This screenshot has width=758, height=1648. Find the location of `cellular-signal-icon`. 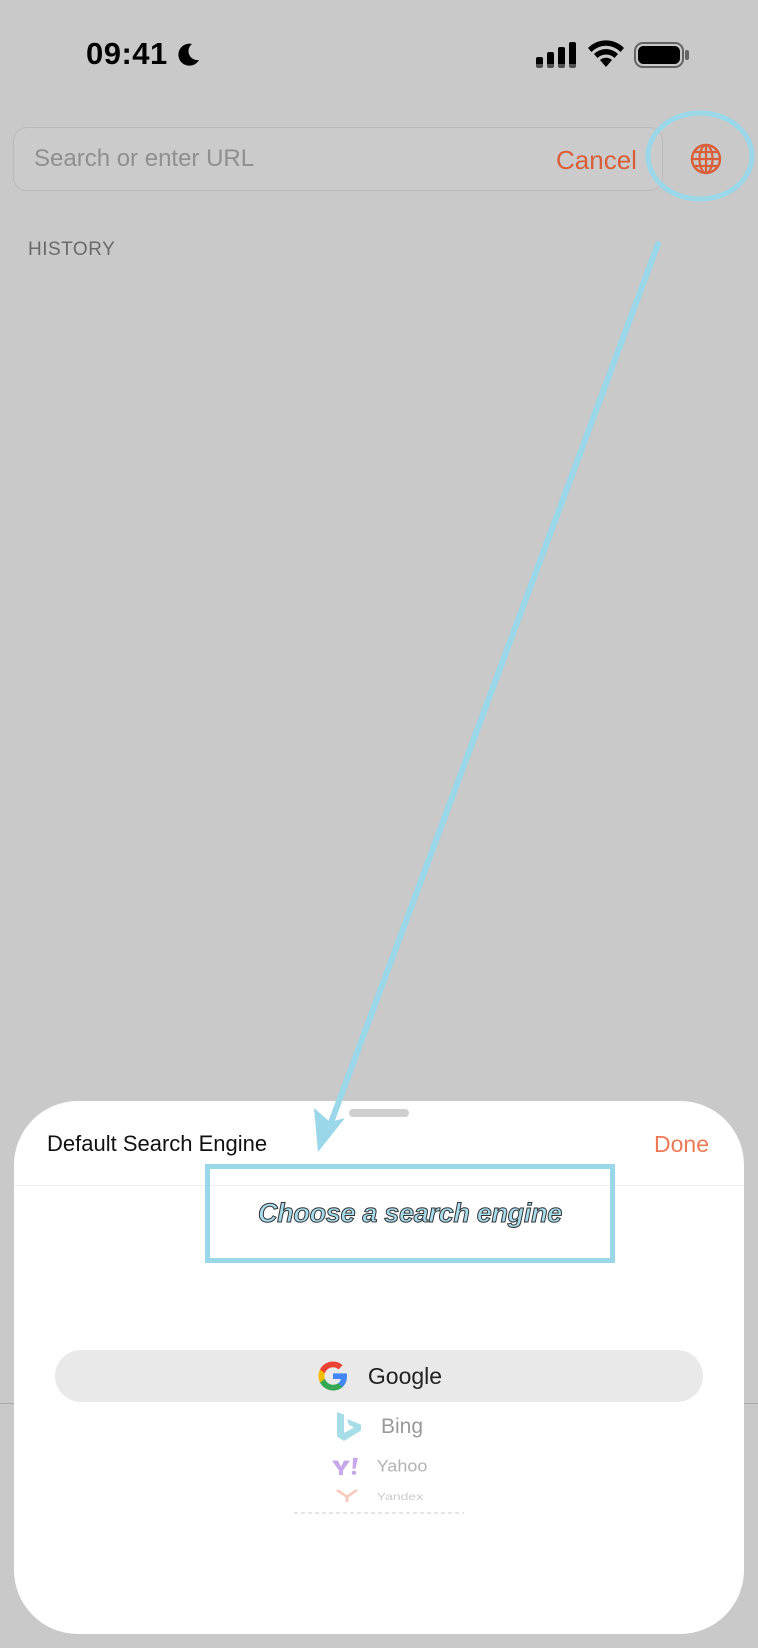

cellular-signal-icon is located at coordinates (556, 55).